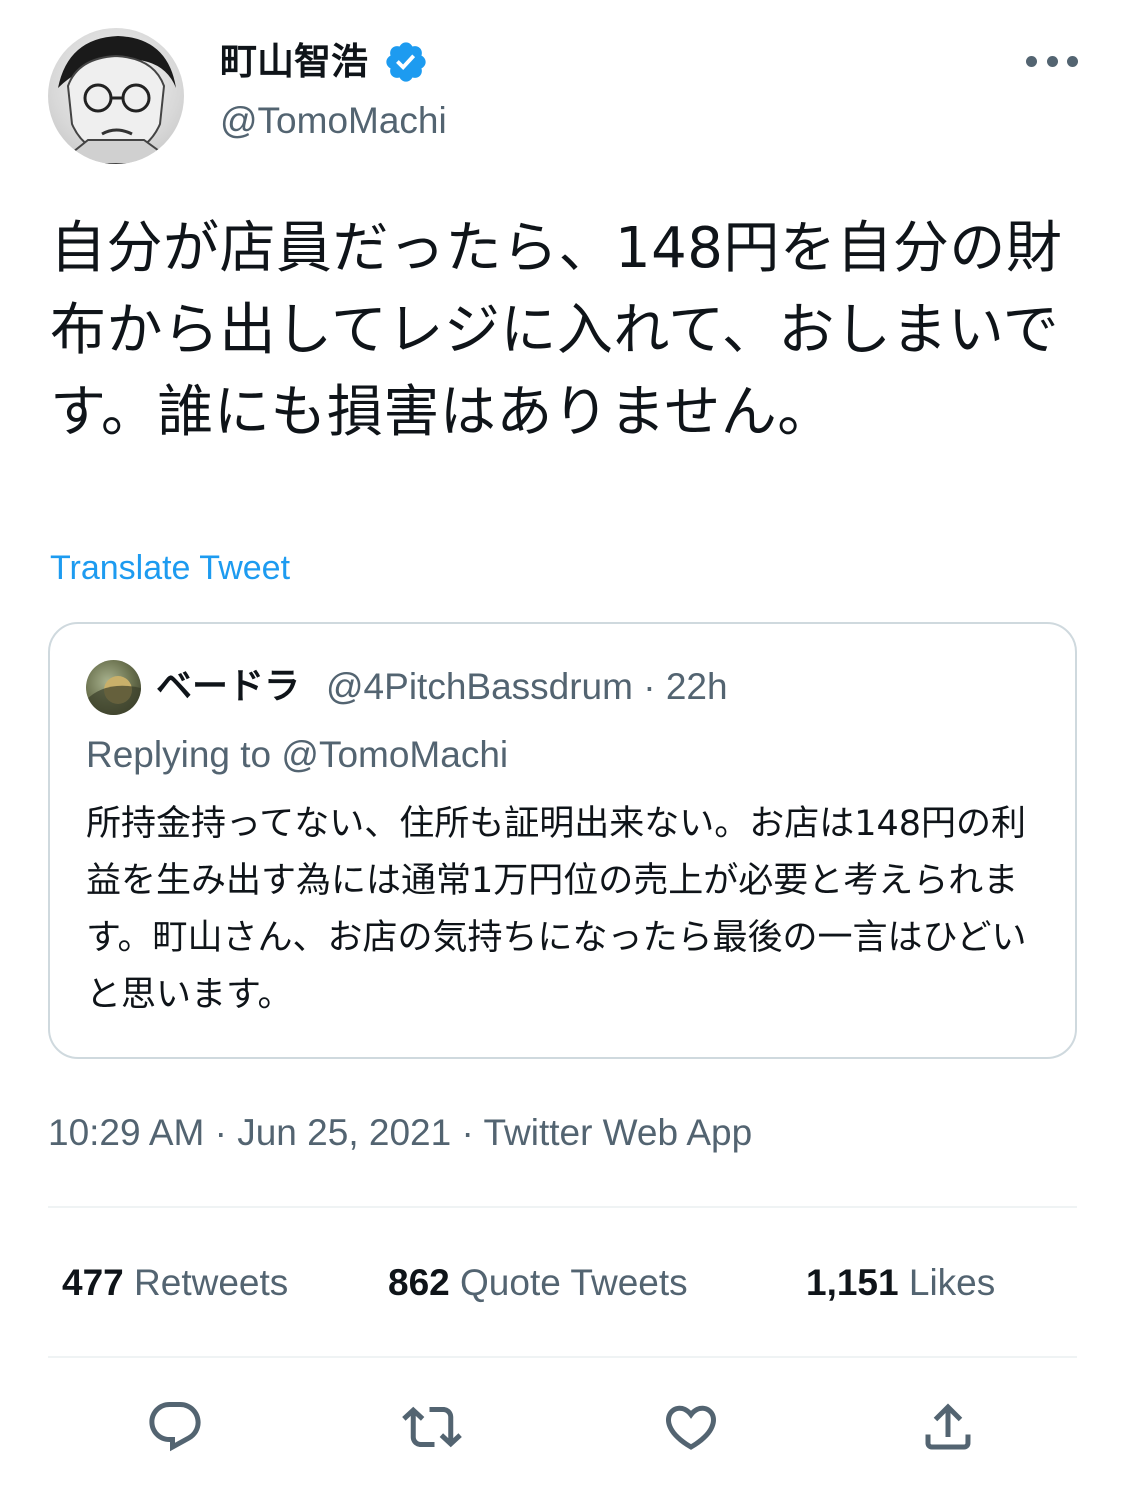 The height and width of the screenshot is (1491, 1125). What do you see at coordinates (617, 1132) in the screenshot?
I see `tweet-source: Twitter Web App` at bounding box center [617, 1132].